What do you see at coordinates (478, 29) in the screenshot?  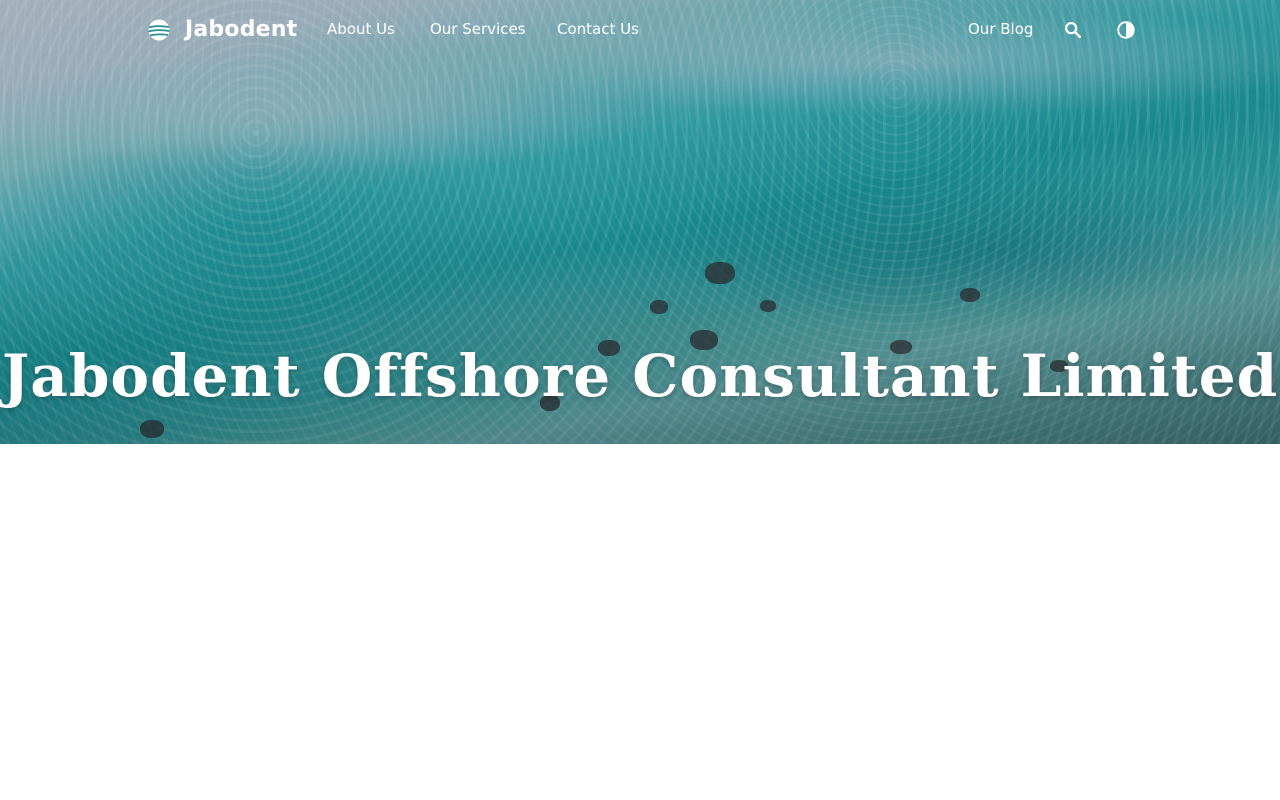 I see `nav-our-services: Our Services` at bounding box center [478, 29].